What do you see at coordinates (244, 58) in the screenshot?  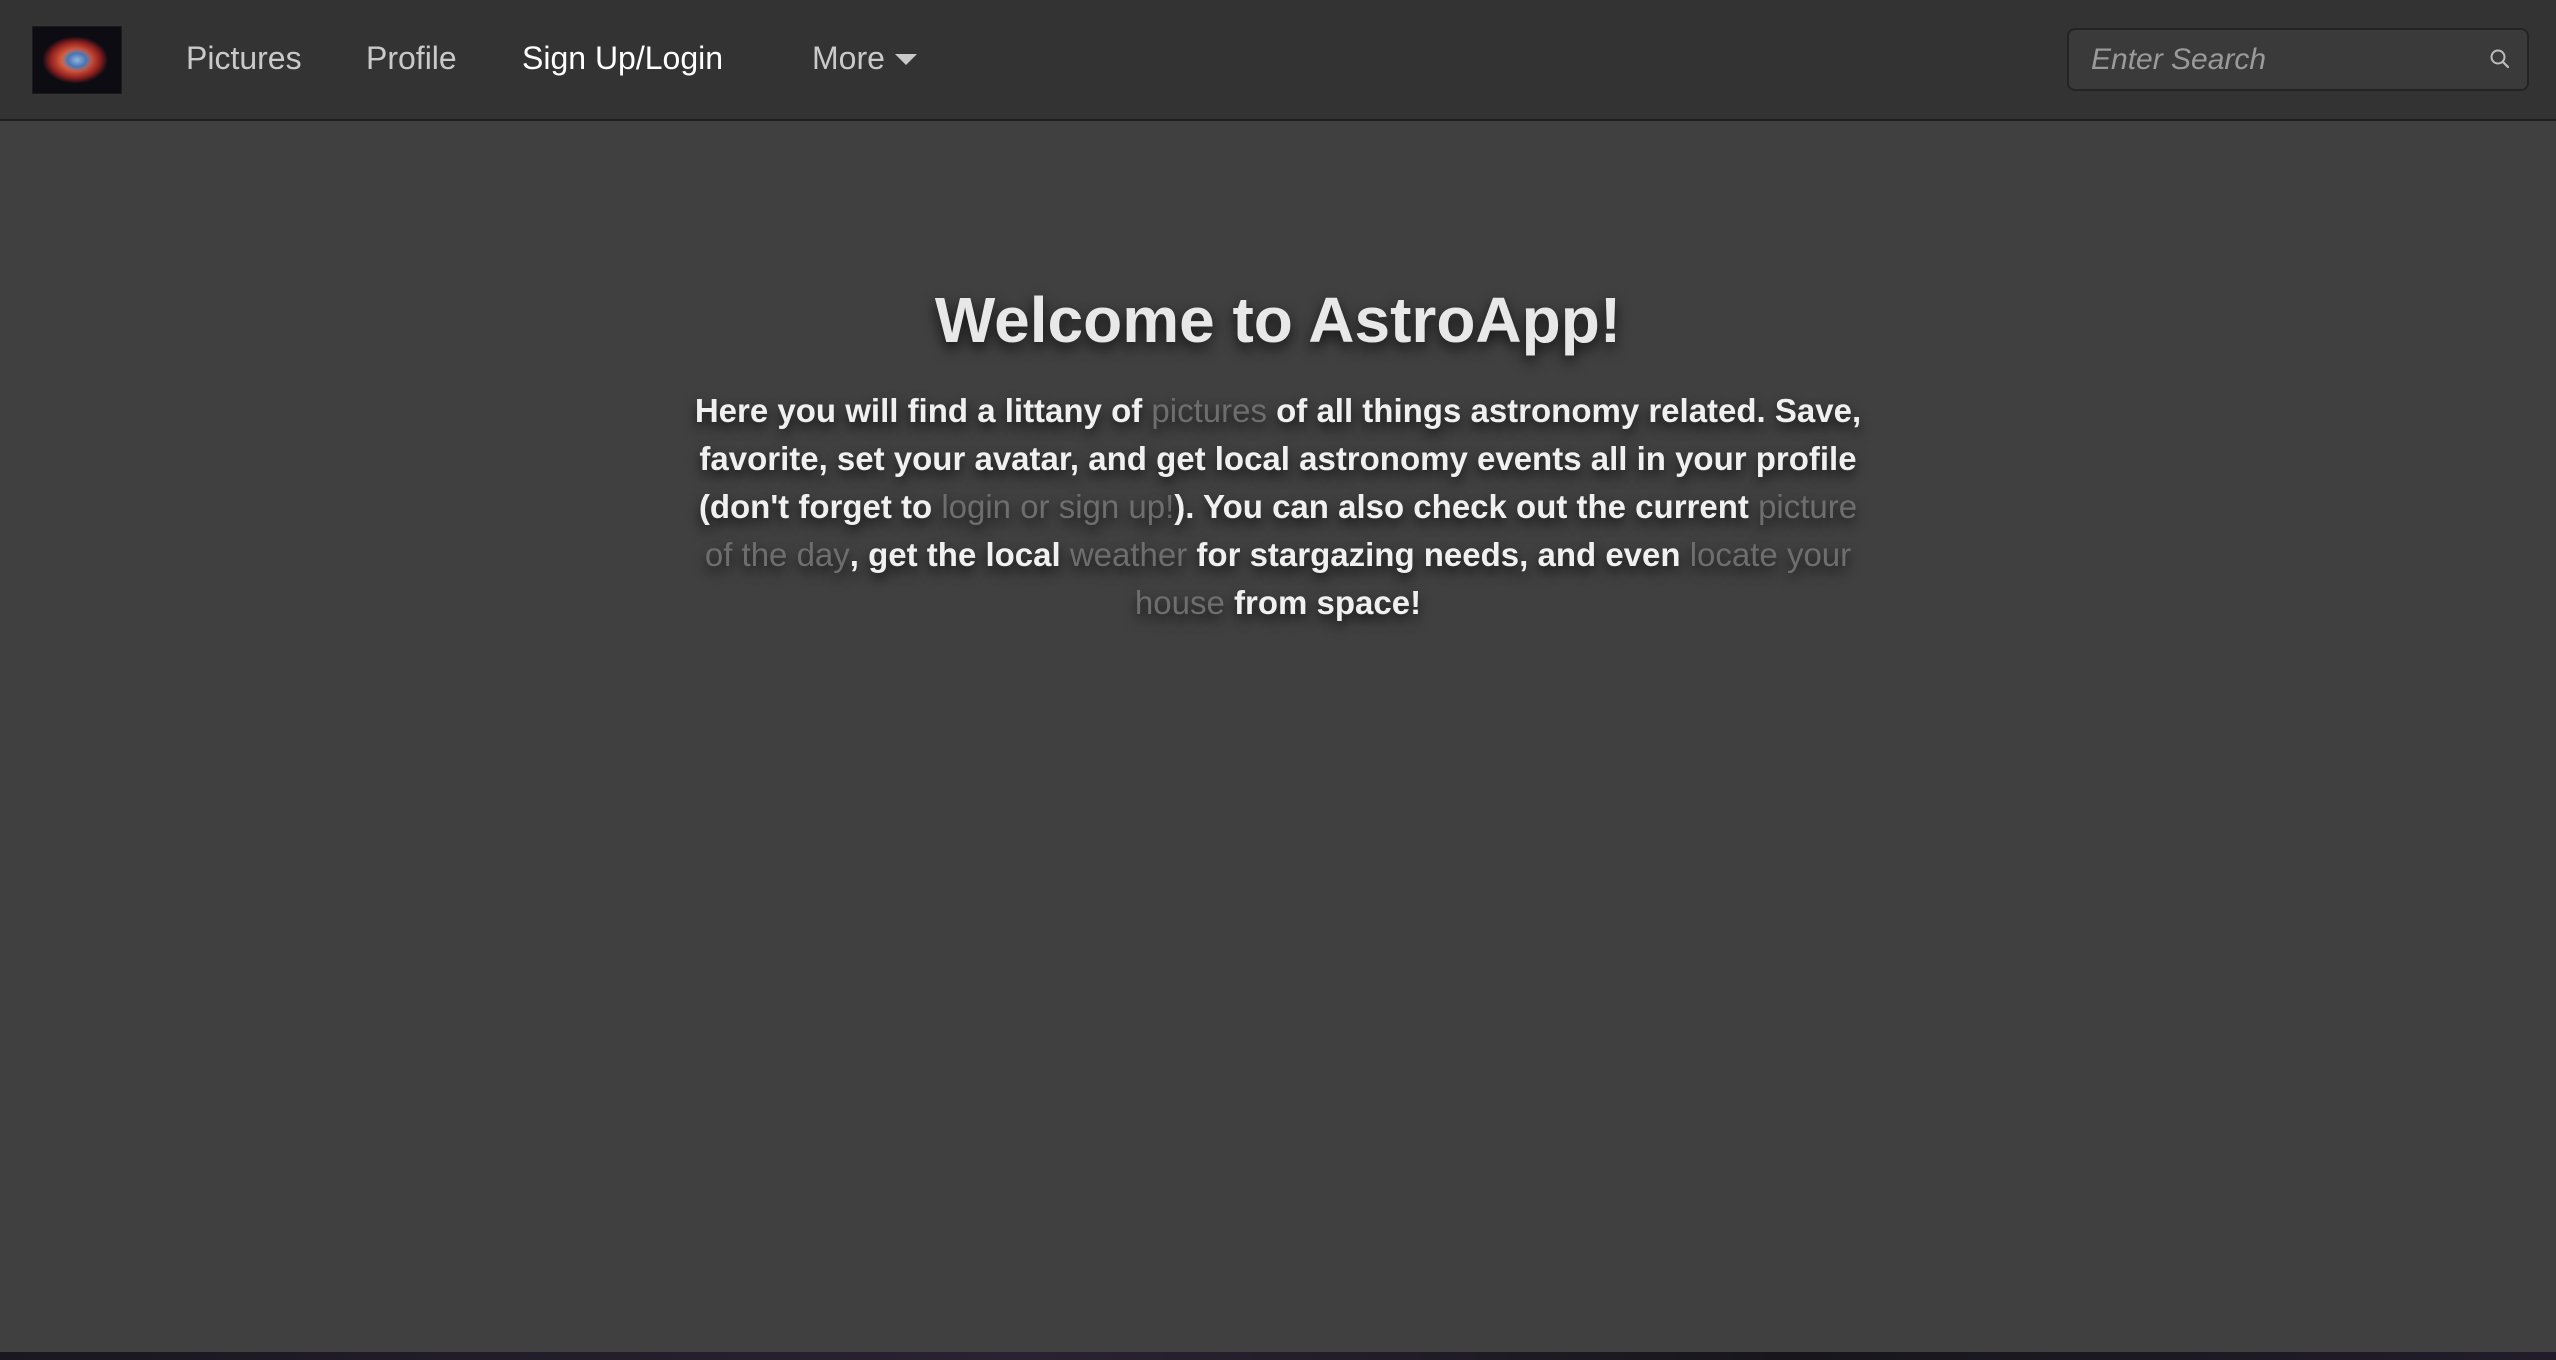 I see `nav-link-pictures: Pictures` at bounding box center [244, 58].